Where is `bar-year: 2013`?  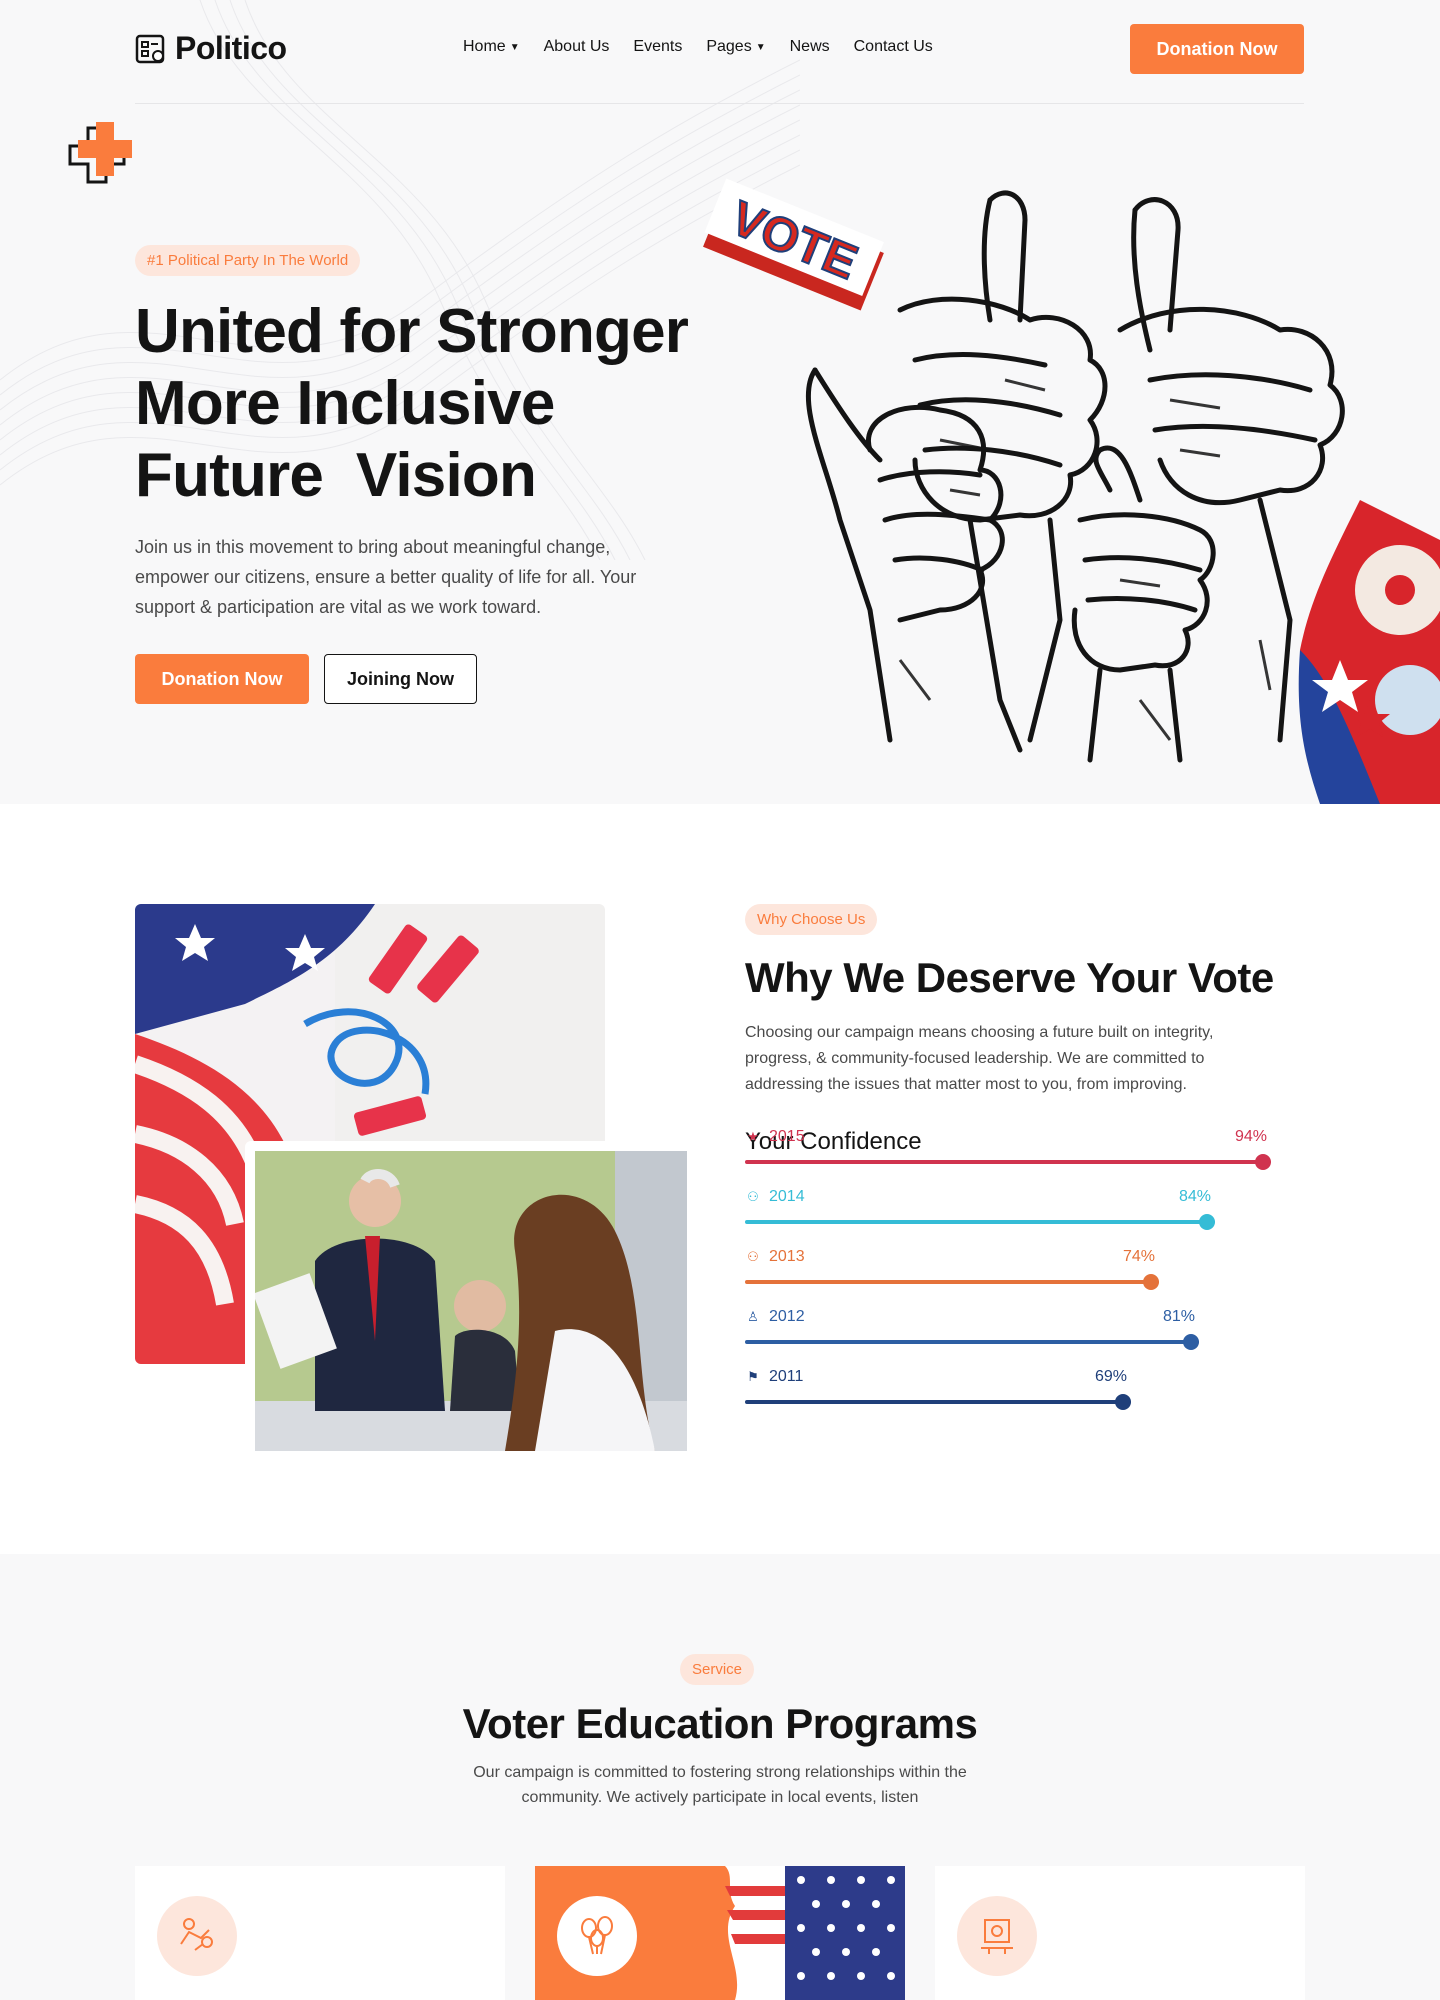 bar-year: 2013 is located at coordinates (787, 1256).